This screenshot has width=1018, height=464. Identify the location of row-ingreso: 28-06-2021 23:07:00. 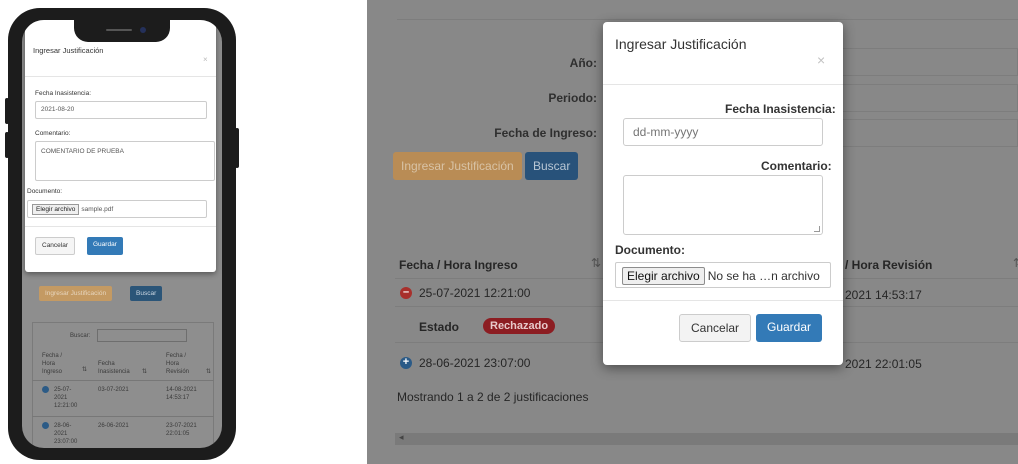
(475, 363).